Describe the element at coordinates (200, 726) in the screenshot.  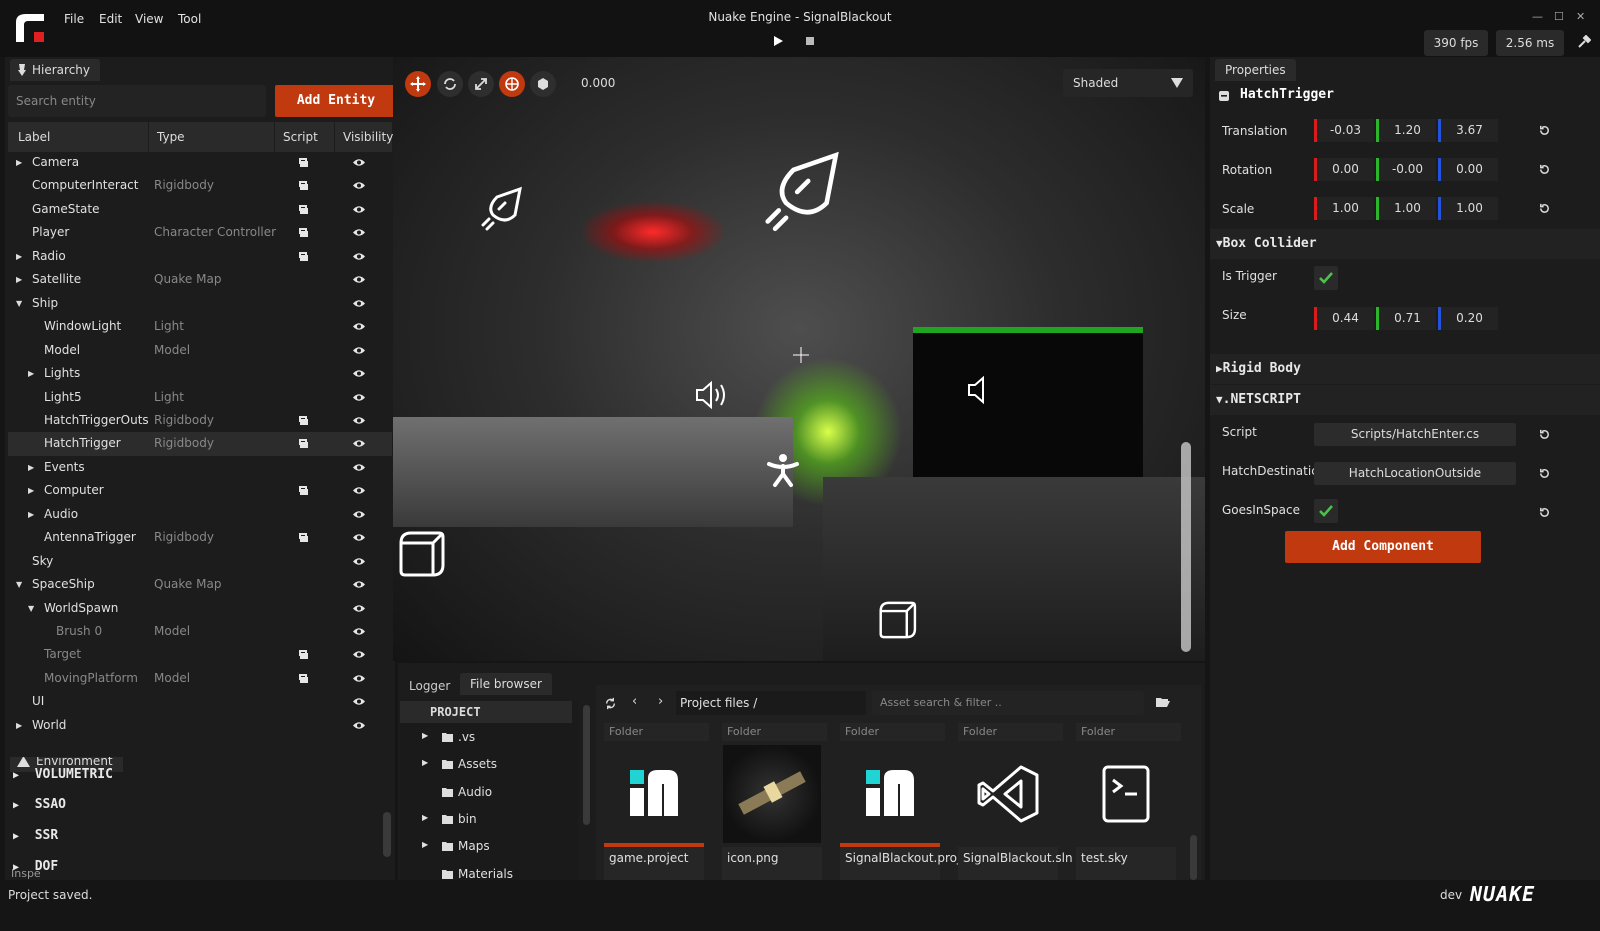
I see `entity-row: ▶ World` at that location.